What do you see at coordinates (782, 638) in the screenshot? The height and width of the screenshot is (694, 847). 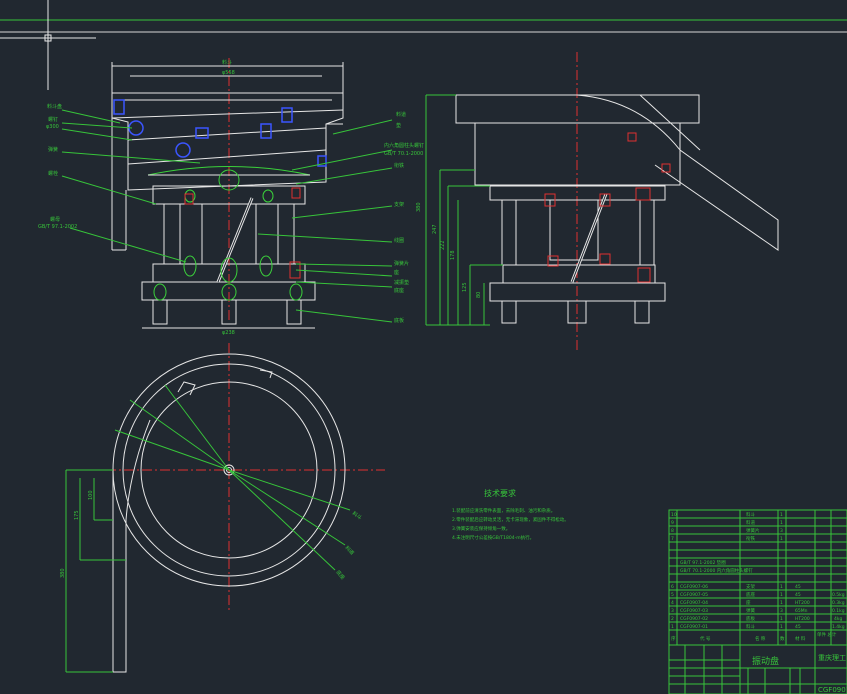 I see `header-qty: 数` at bounding box center [782, 638].